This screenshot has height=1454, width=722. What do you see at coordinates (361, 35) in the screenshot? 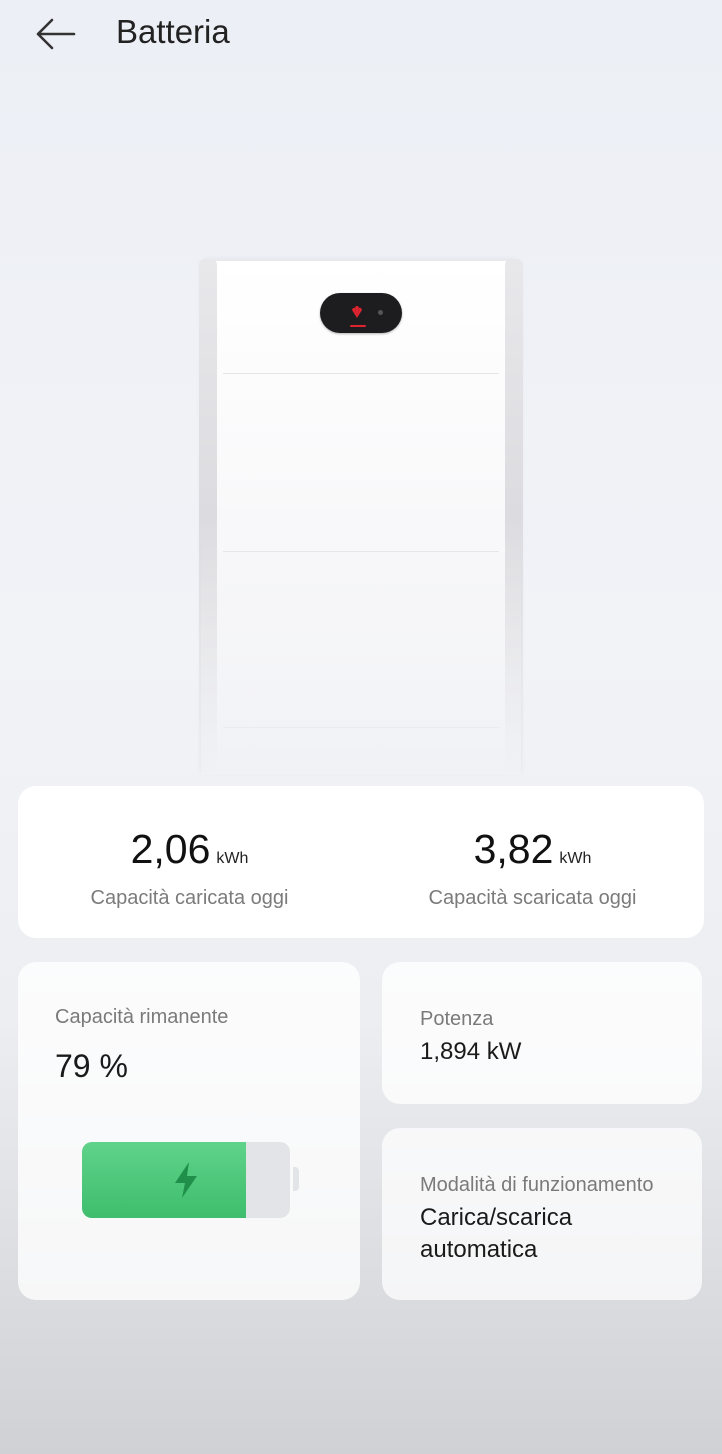
I see `app-header: Batteria` at bounding box center [361, 35].